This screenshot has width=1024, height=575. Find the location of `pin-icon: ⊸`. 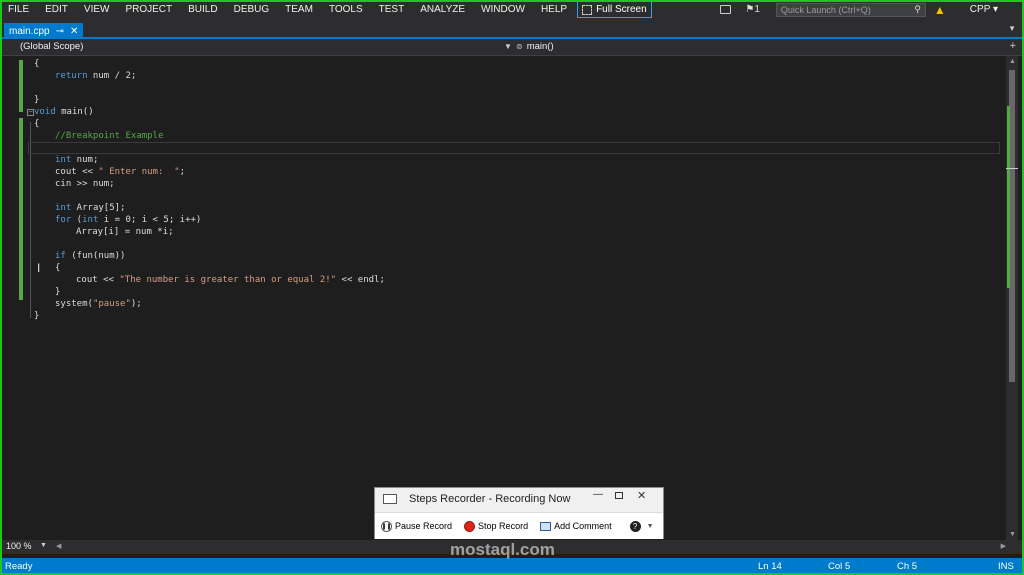

pin-icon: ⊸ is located at coordinates (60, 31).